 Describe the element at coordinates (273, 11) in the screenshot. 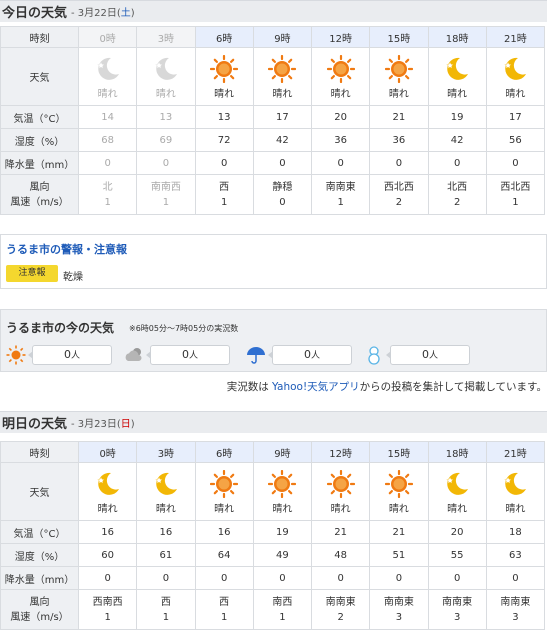

I see `today-header: 今日の天気 - 3月22日(土)` at that location.